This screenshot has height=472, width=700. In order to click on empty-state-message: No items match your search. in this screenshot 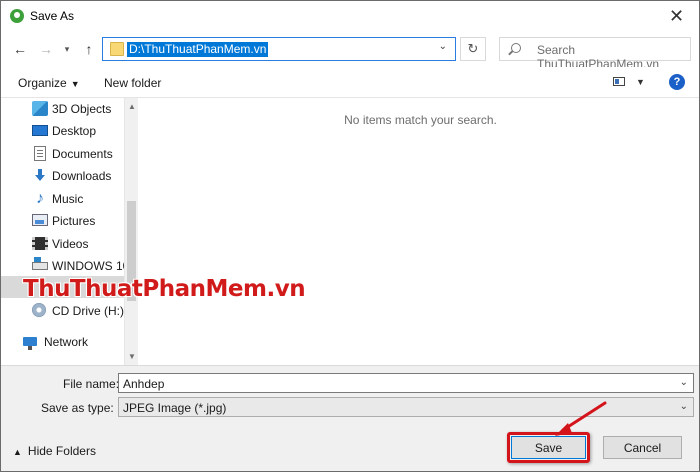, I will do `click(420, 120)`.